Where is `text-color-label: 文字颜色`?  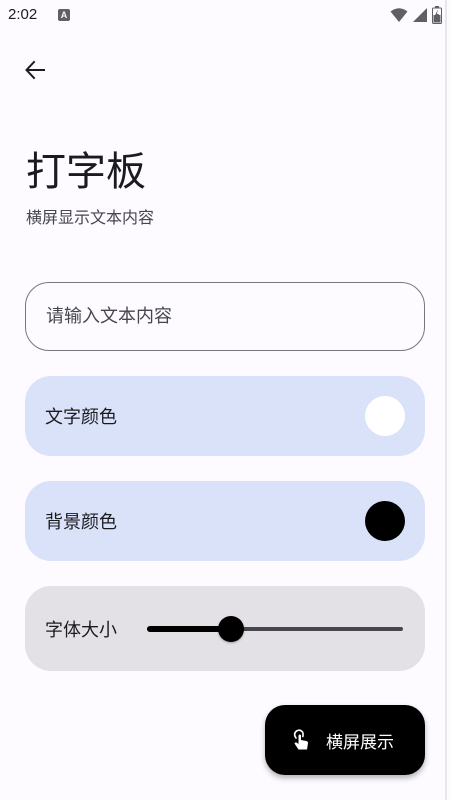 text-color-label: 文字颜色 is located at coordinates (81, 417).